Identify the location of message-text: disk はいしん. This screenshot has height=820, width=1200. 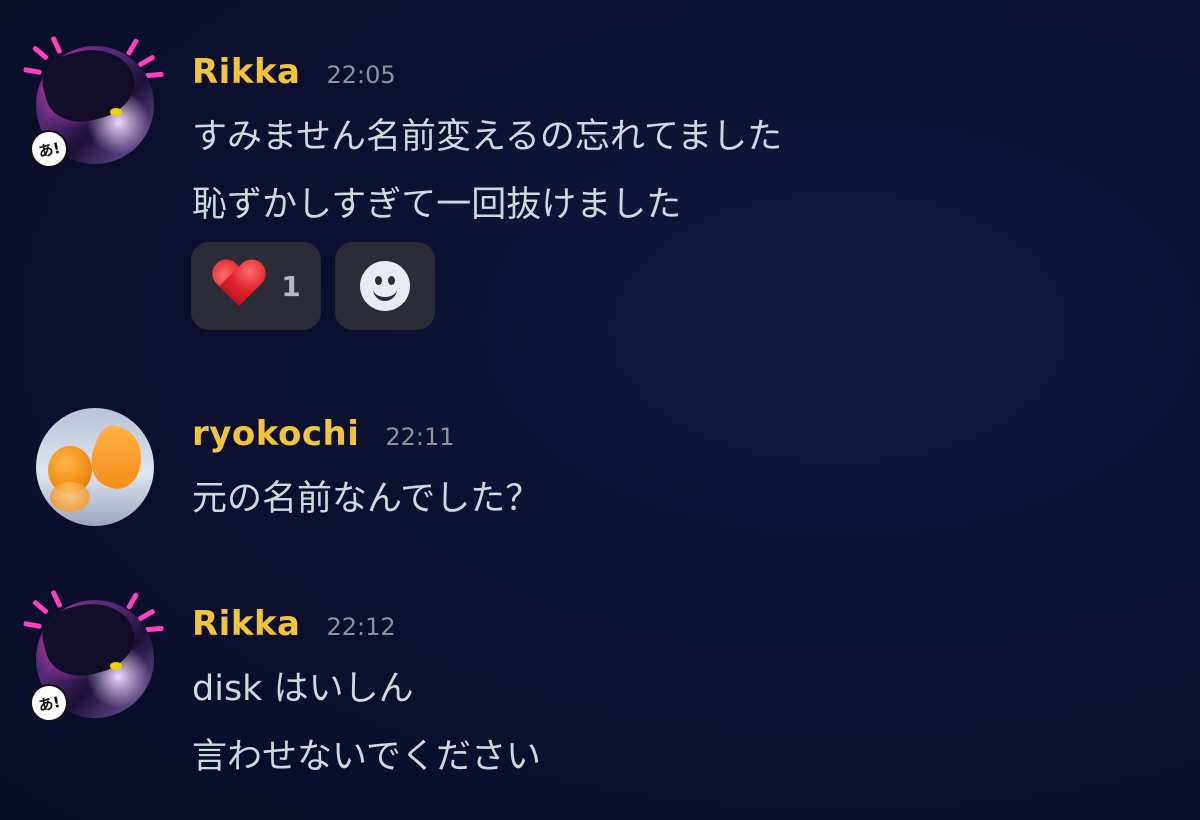
(303, 689).